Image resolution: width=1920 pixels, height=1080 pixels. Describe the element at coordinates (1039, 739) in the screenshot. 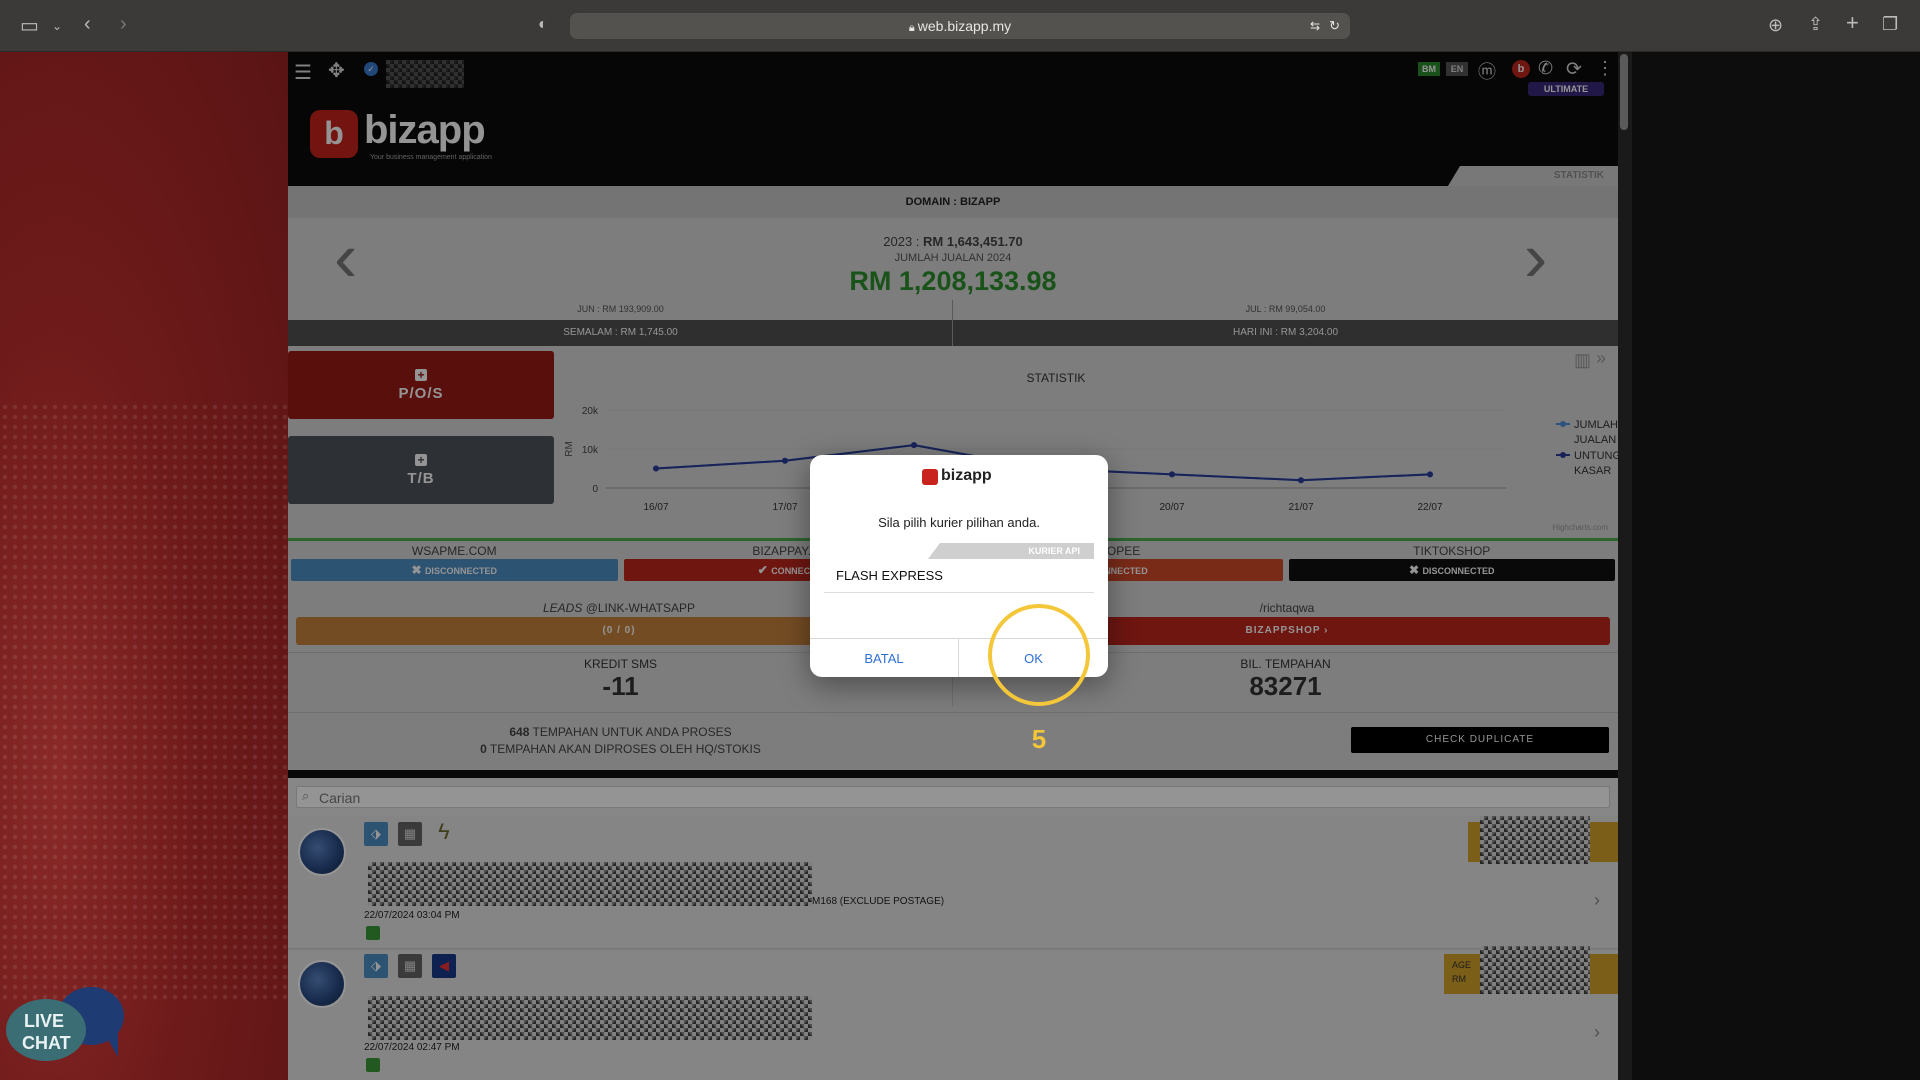

I see `step-number: 5` at that location.